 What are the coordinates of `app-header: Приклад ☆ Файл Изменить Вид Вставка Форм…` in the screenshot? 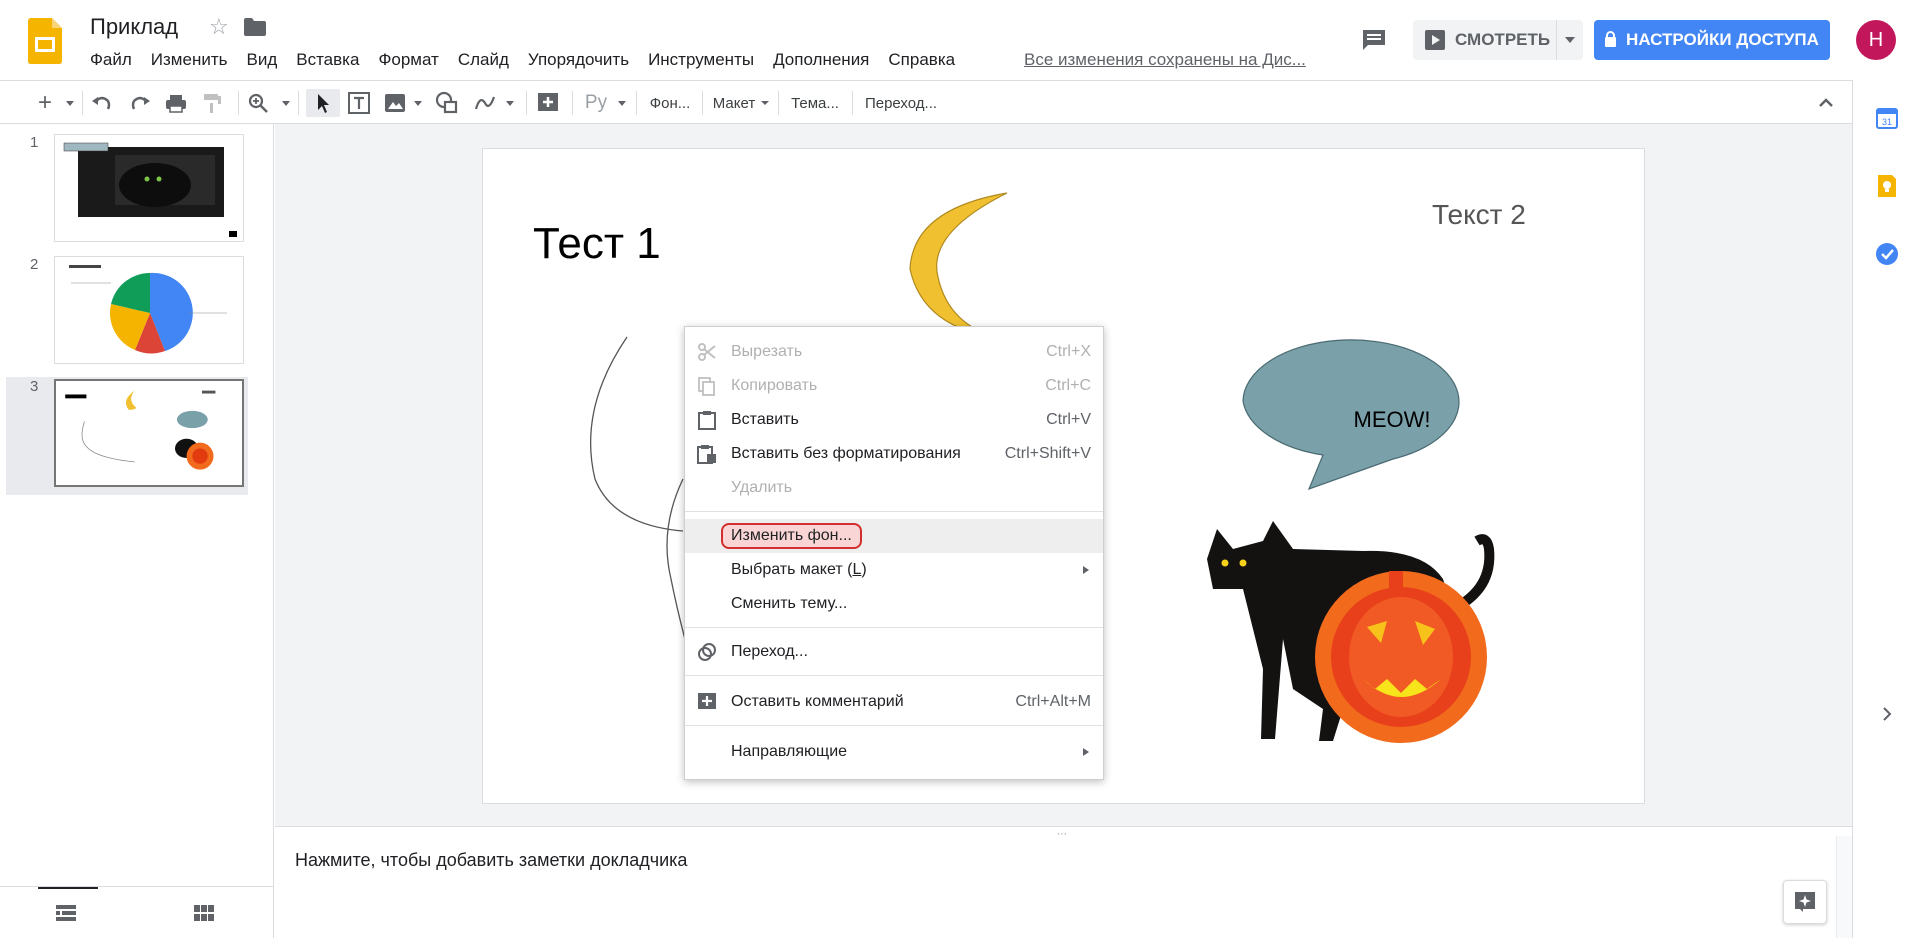 It's located at (960, 40).